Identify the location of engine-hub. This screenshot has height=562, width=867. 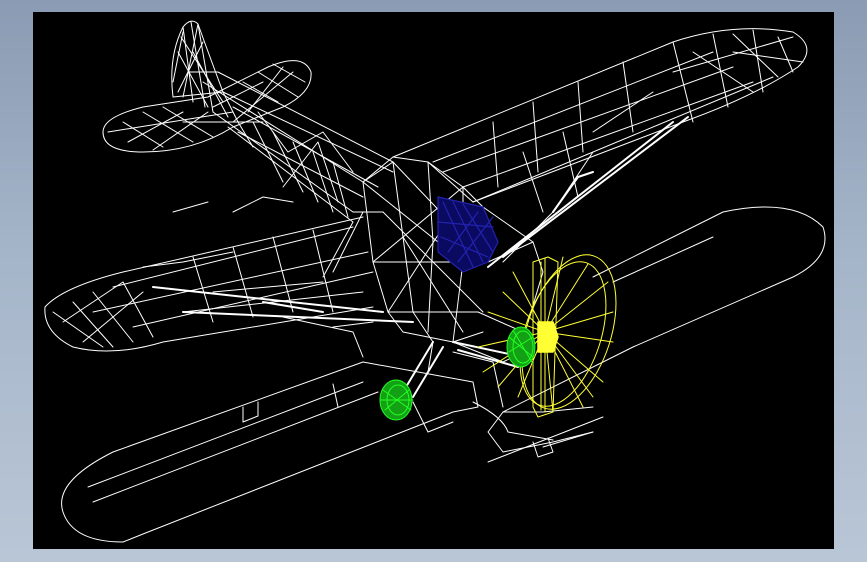
(521, 347).